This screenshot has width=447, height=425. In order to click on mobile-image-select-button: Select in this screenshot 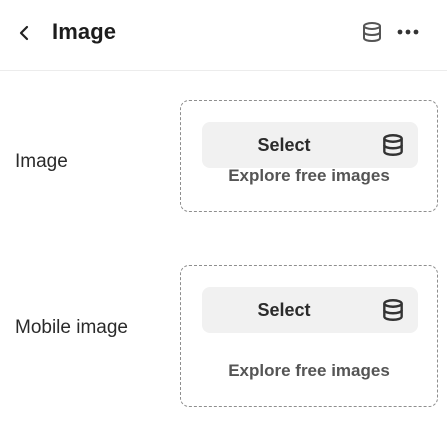, I will do `click(310, 310)`.